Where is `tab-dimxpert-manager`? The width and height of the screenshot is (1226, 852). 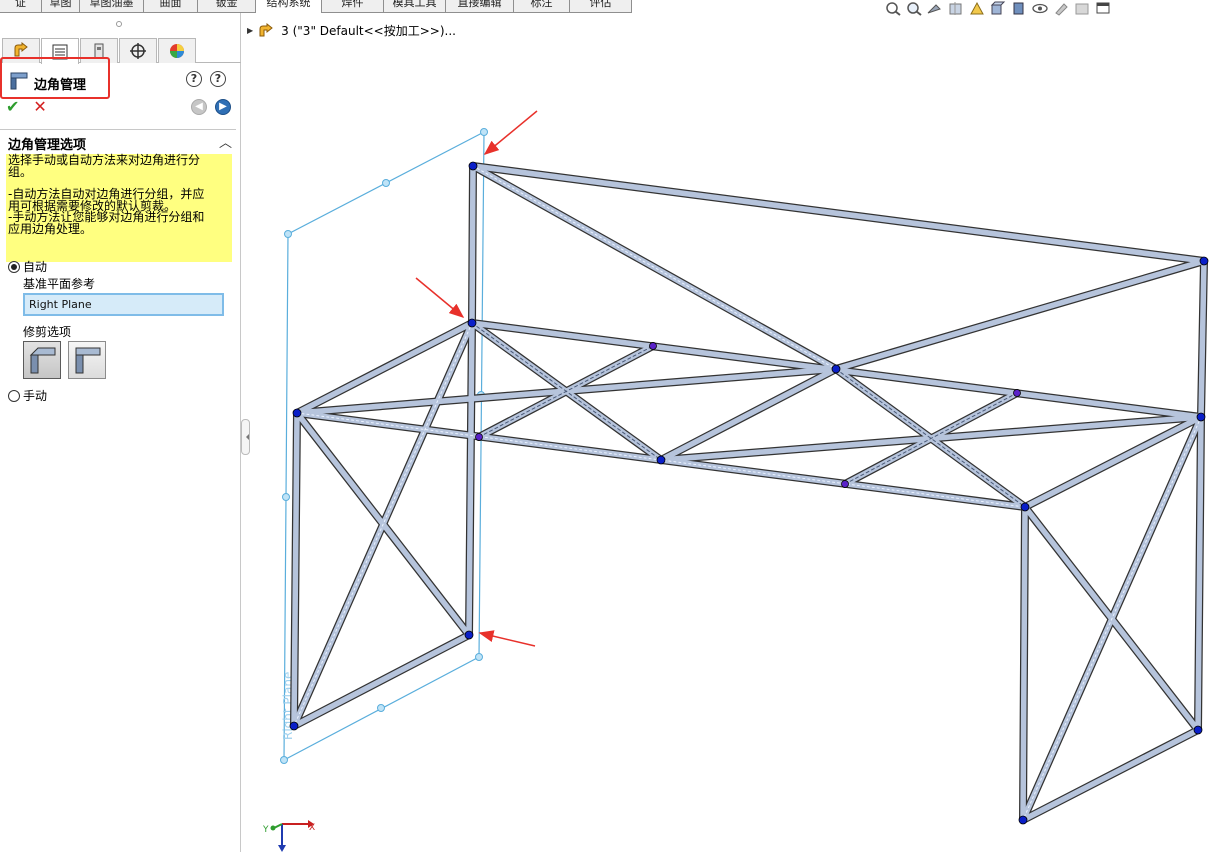
tab-dimxpert-manager is located at coordinates (138, 50).